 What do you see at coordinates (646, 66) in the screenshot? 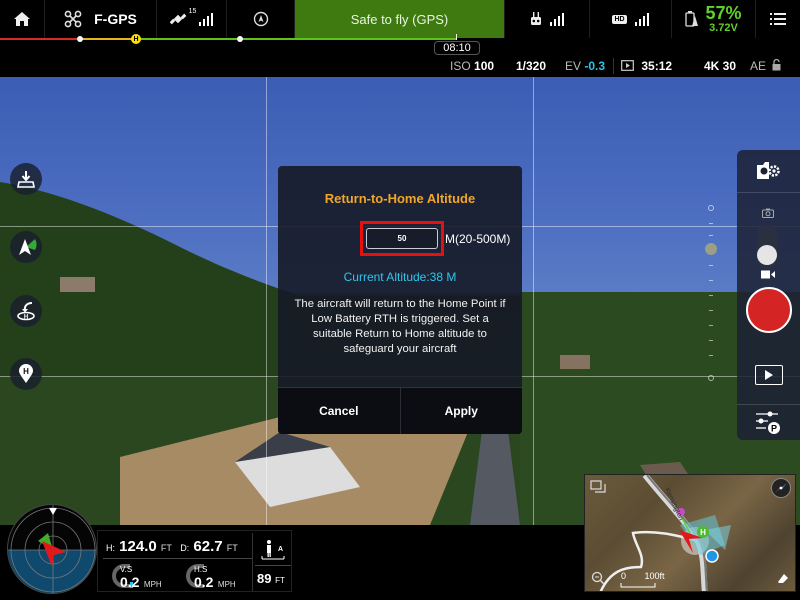
I see `sd-card-status: 35:12` at bounding box center [646, 66].